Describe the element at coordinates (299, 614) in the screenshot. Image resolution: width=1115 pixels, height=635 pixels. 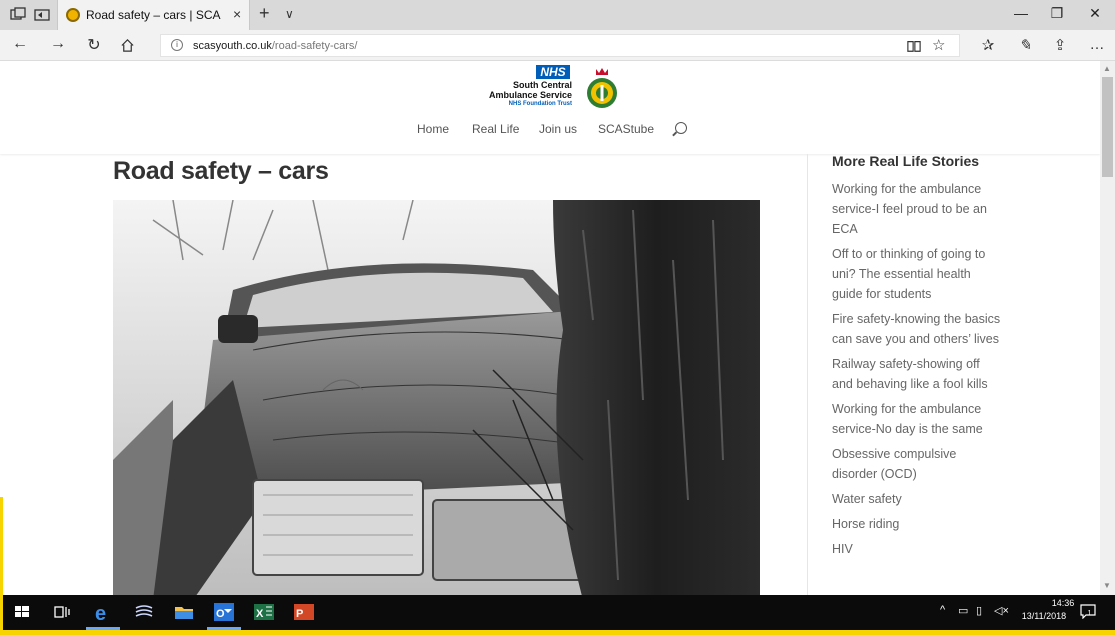
I see `svg-text: P` at that location.